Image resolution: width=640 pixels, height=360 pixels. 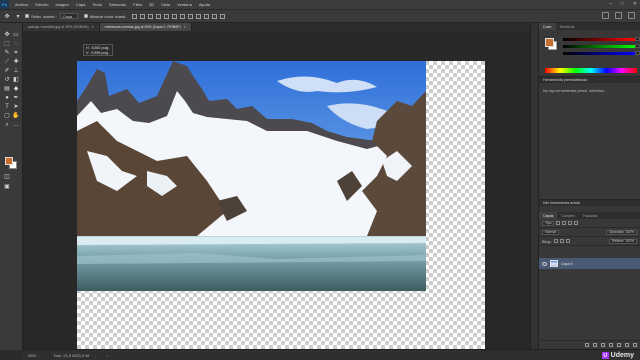 I want to click on layer-style-icon, so click(x=595, y=345).